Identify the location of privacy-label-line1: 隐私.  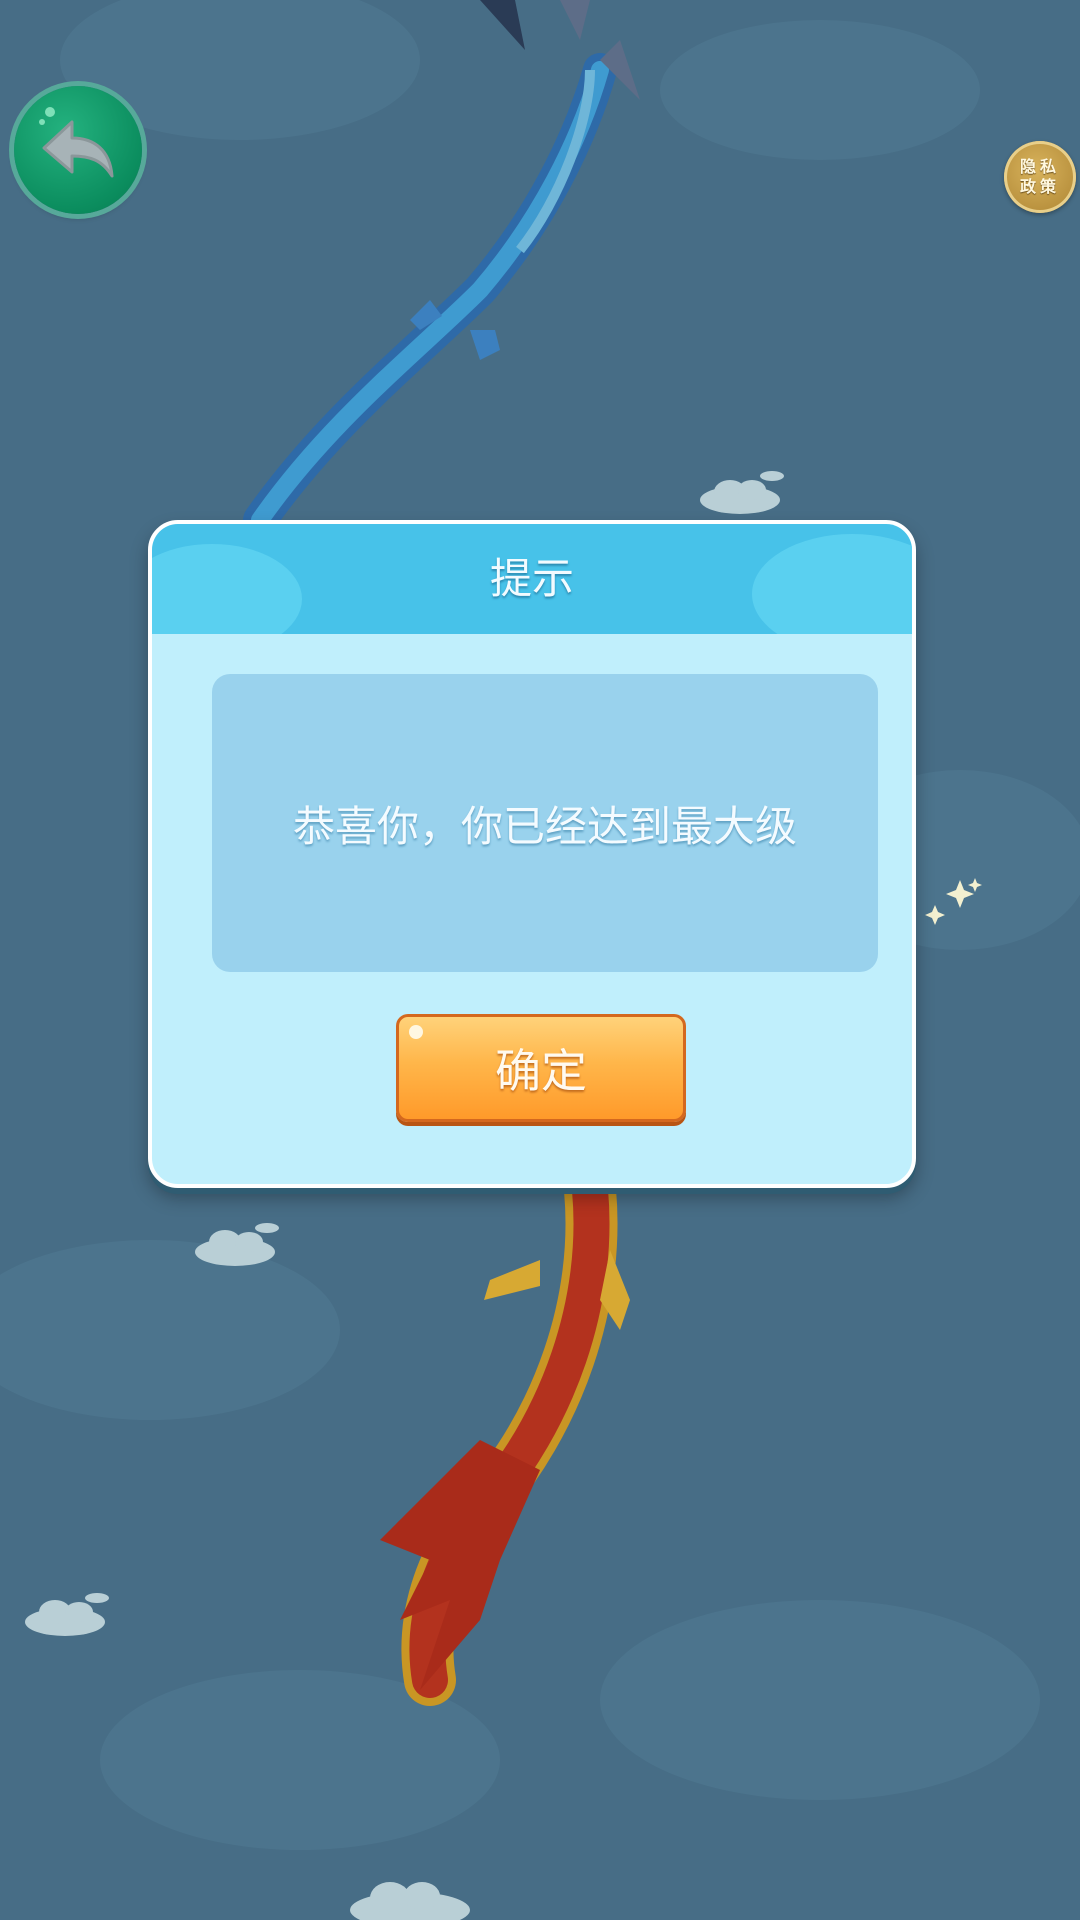
(1039, 166).